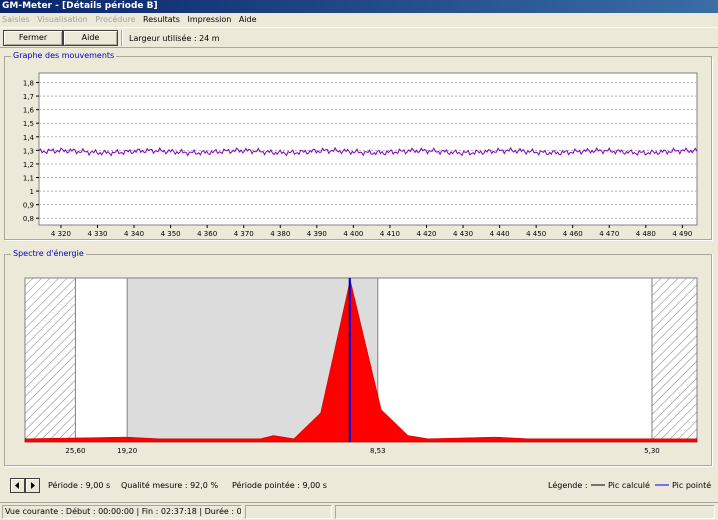  What do you see at coordinates (500, 234) in the screenshot?
I see `x-tick-label: 4 440` at bounding box center [500, 234].